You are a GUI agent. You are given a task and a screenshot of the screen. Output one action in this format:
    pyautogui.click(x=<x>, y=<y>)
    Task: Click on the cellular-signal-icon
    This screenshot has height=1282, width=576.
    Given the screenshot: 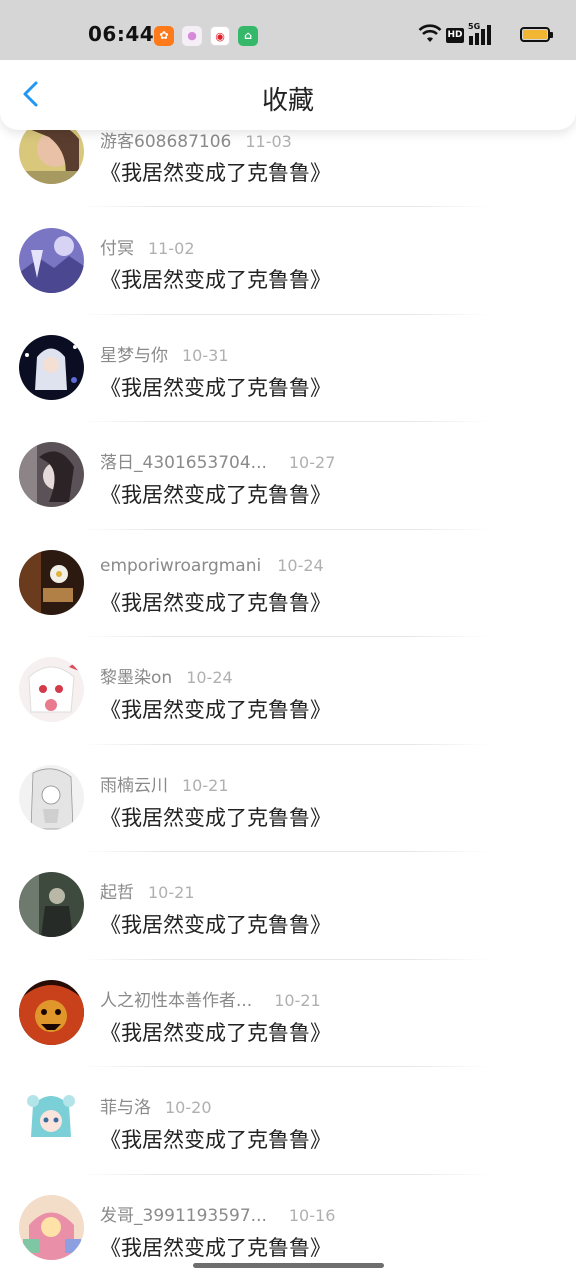 What is the action you would take?
    pyautogui.click(x=480, y=35)
    